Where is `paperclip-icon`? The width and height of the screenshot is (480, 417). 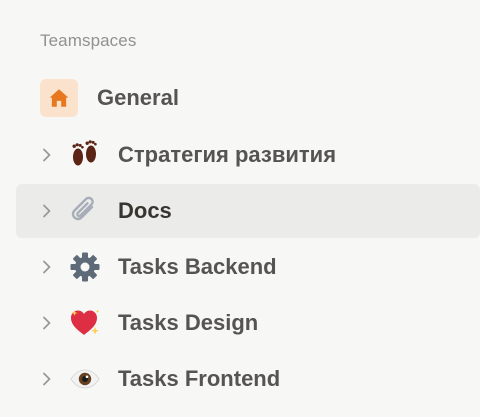
paperclip-icon is located at coordinates (85, 211).